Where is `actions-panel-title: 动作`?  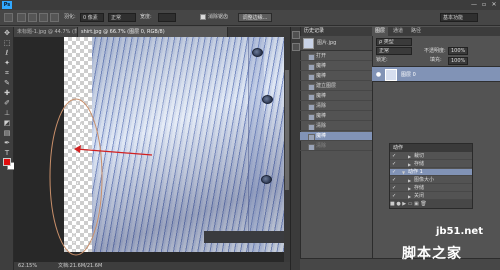
actions-panel-title: 动作 is located at coordinates (431, 148).